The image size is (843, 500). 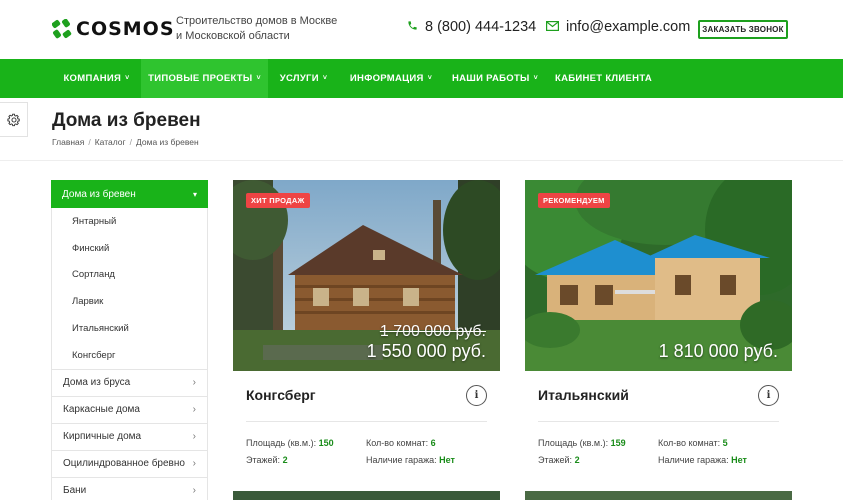 I want to click on logo: COSMOS, so click(x=113, y=29).